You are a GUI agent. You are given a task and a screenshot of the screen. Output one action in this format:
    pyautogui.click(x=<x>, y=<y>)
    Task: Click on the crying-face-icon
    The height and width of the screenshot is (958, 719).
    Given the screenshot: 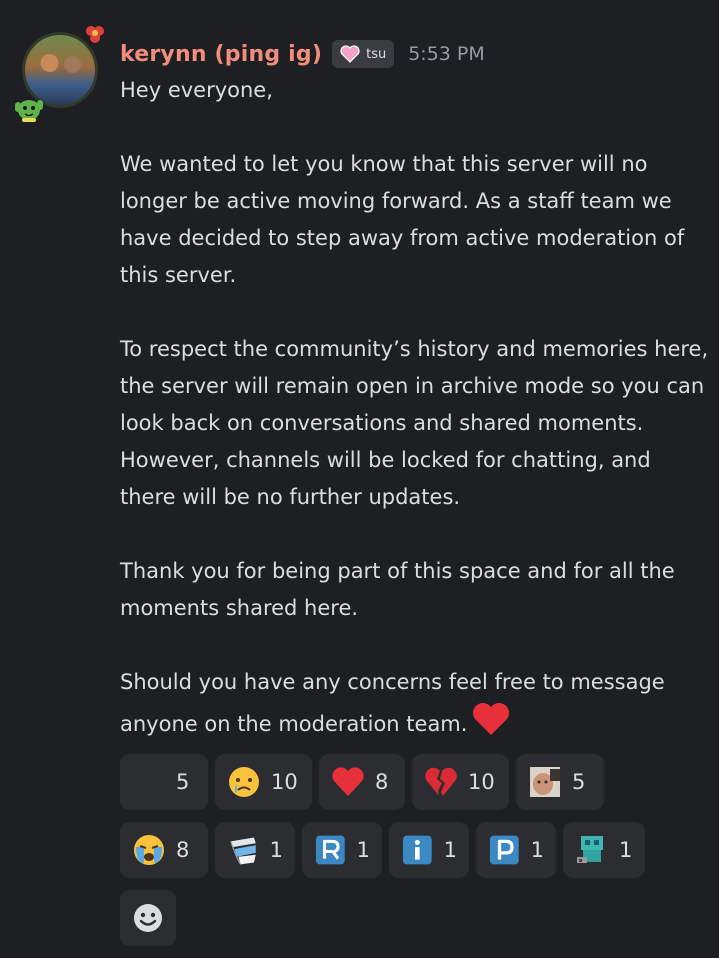 What is the action you would take?
    pyautogui.click(x=244, y=782)
    